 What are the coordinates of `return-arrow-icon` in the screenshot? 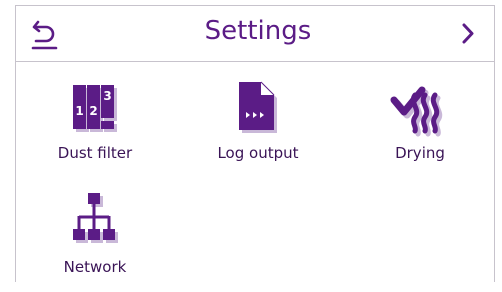 It's located at (44, 35).